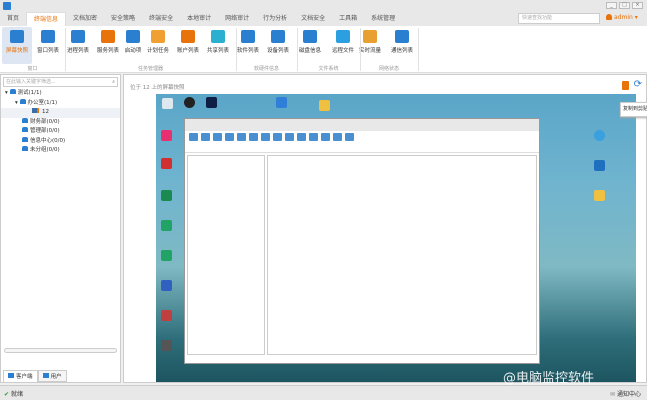 The width and height of the screenshot is (647, 400). What do you see at coordinates (199, 19) in the screenshot?
I see `tab-5: 本地审计` at bounding box center [199, 19].